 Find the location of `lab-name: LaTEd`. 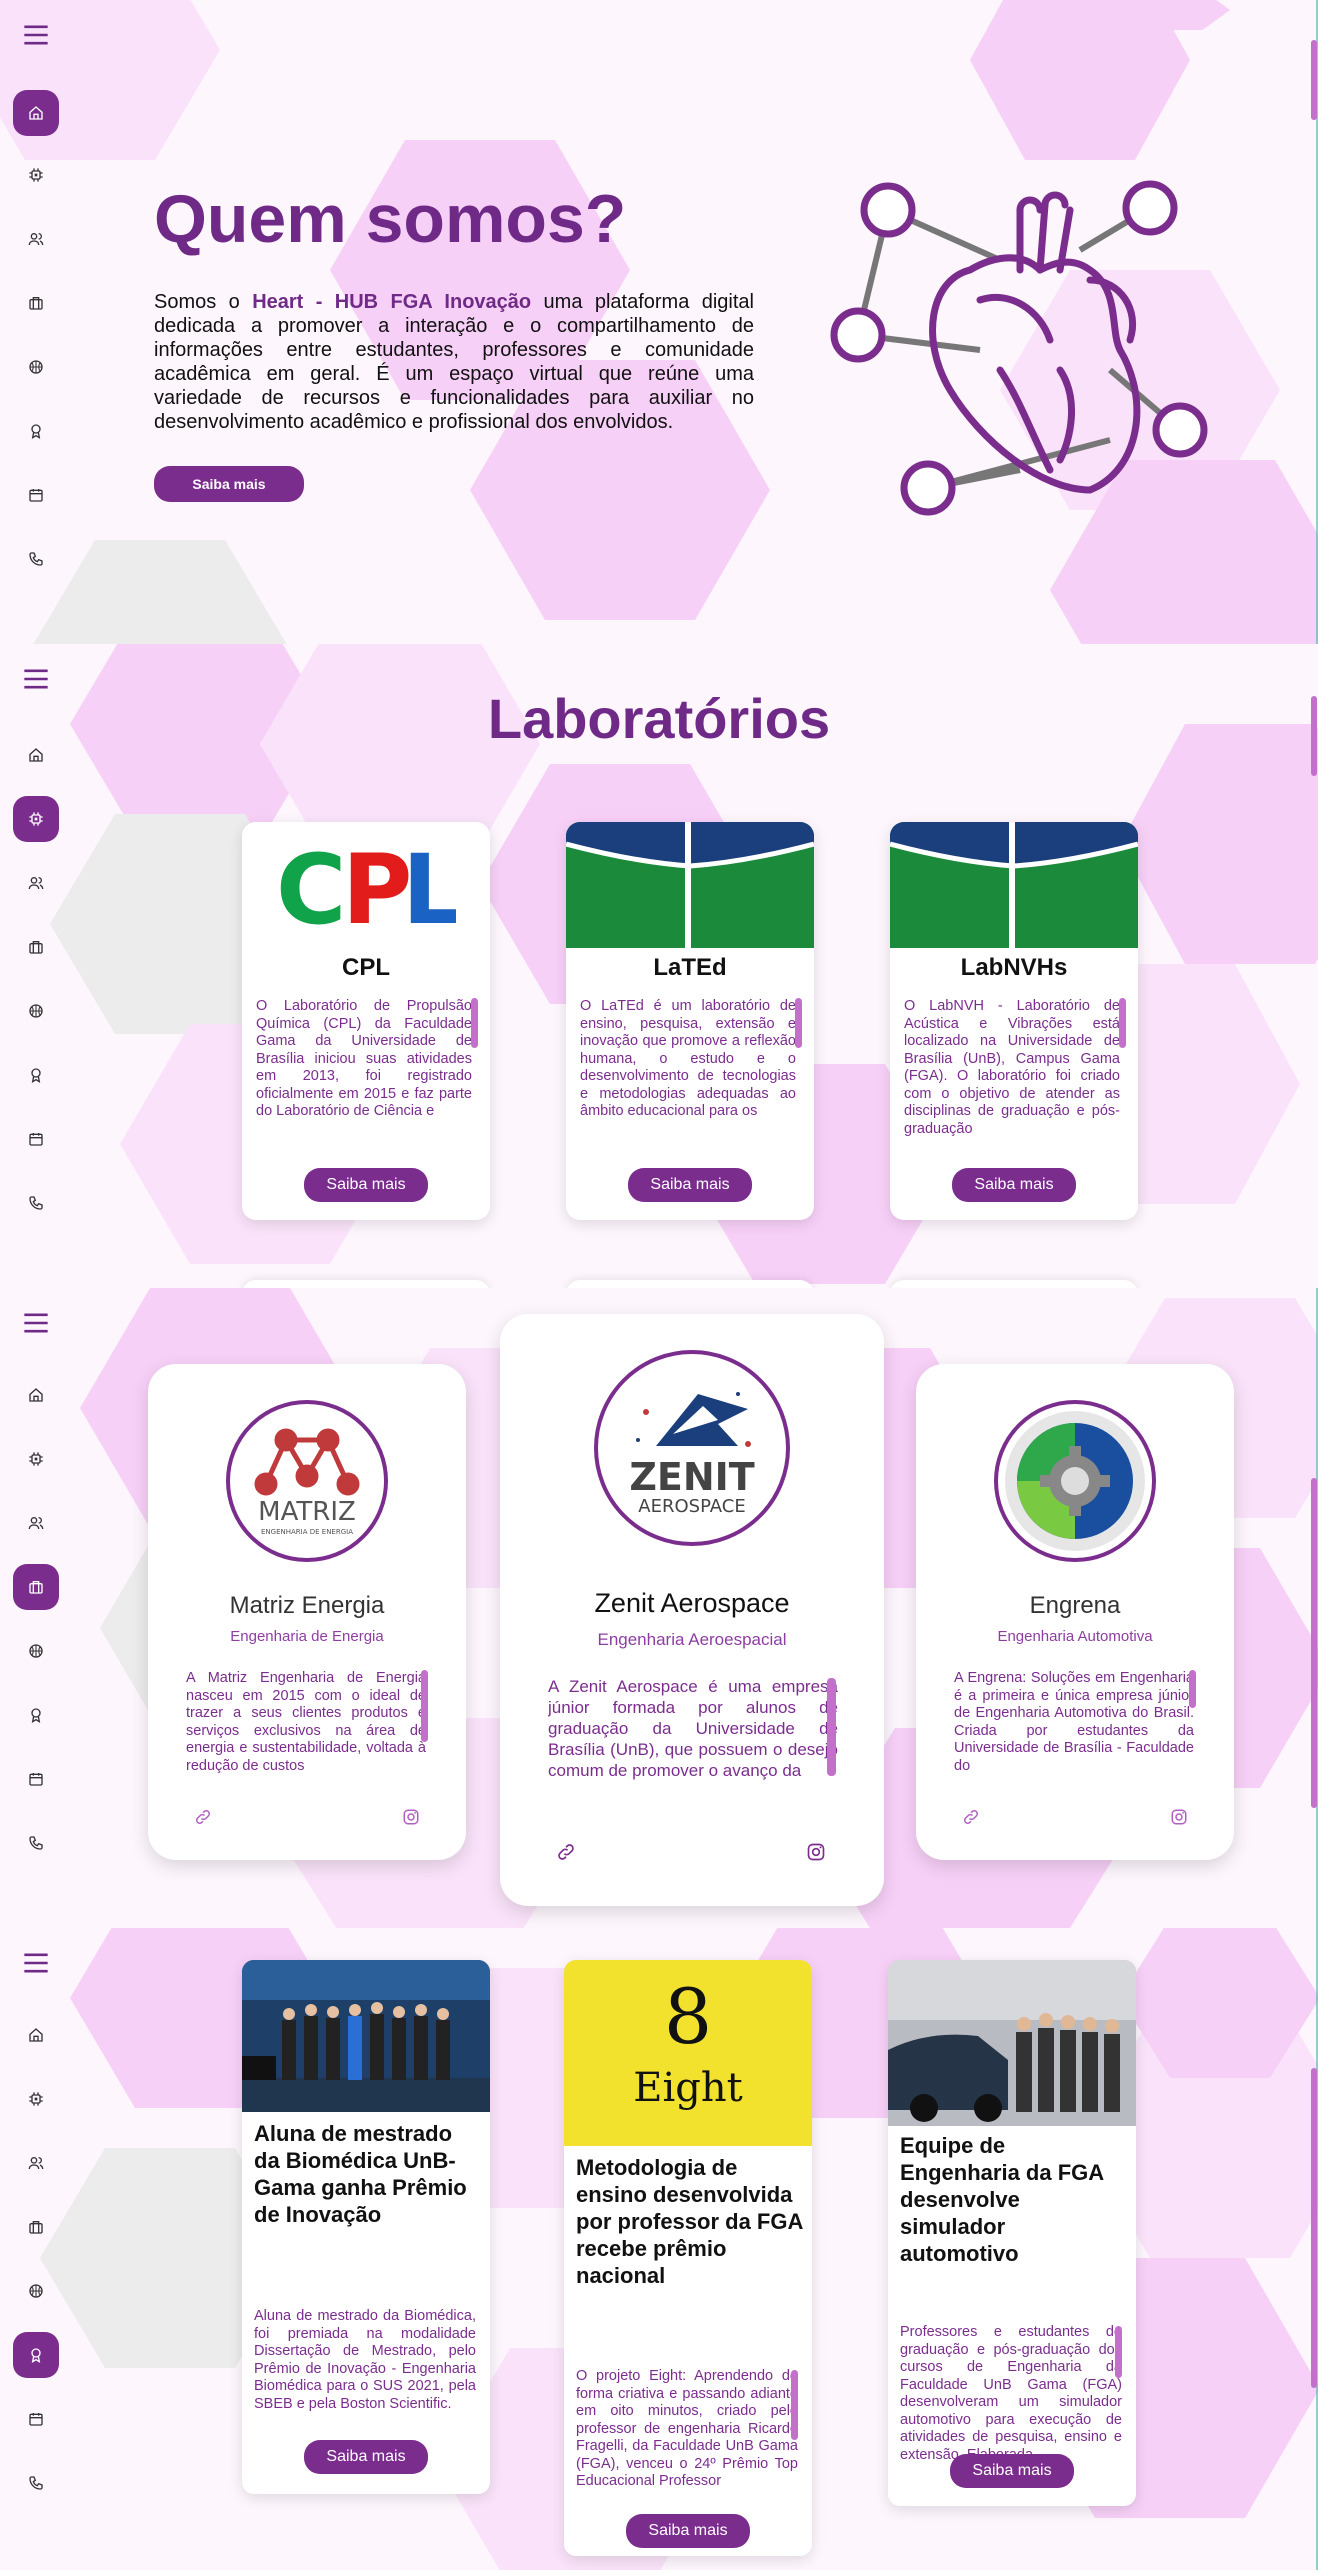

lab-name: LaTEd is located at coordinates (690, 967).